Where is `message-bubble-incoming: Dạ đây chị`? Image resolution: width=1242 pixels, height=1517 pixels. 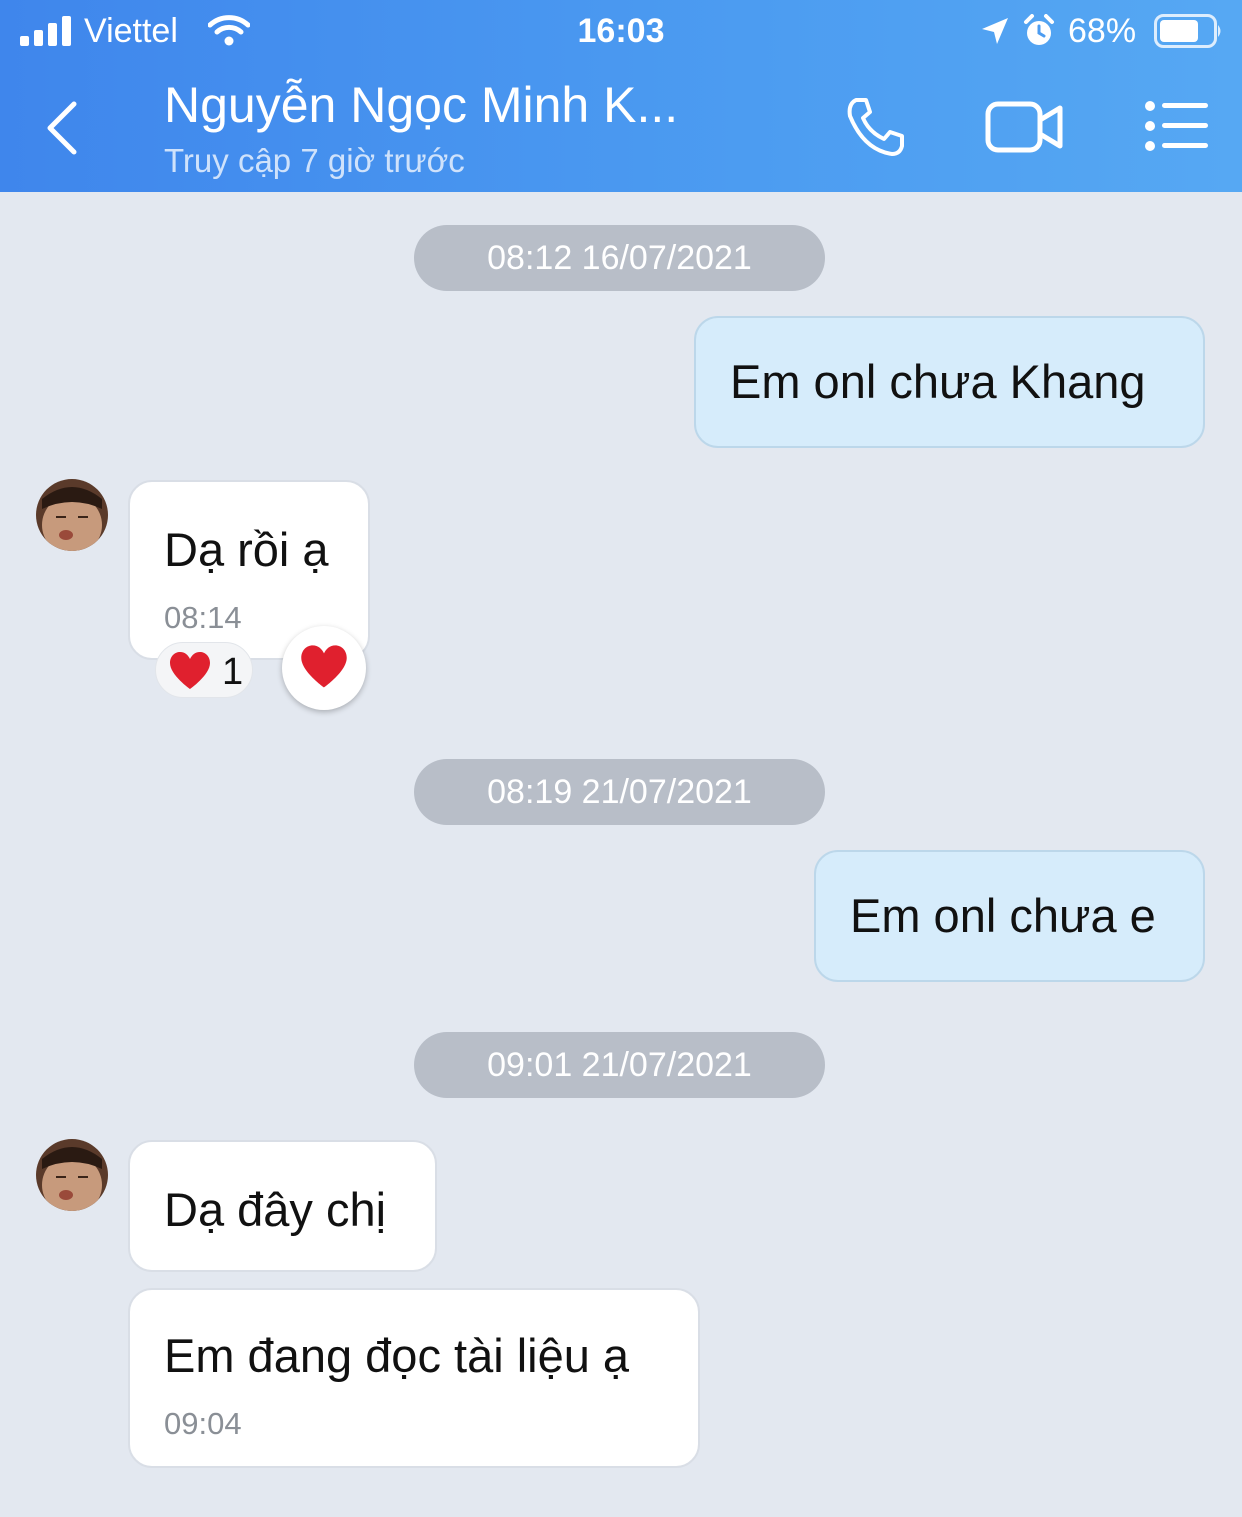 message-bubble-incoming: Dạ đây chị is located at coordinates (282, 1206).